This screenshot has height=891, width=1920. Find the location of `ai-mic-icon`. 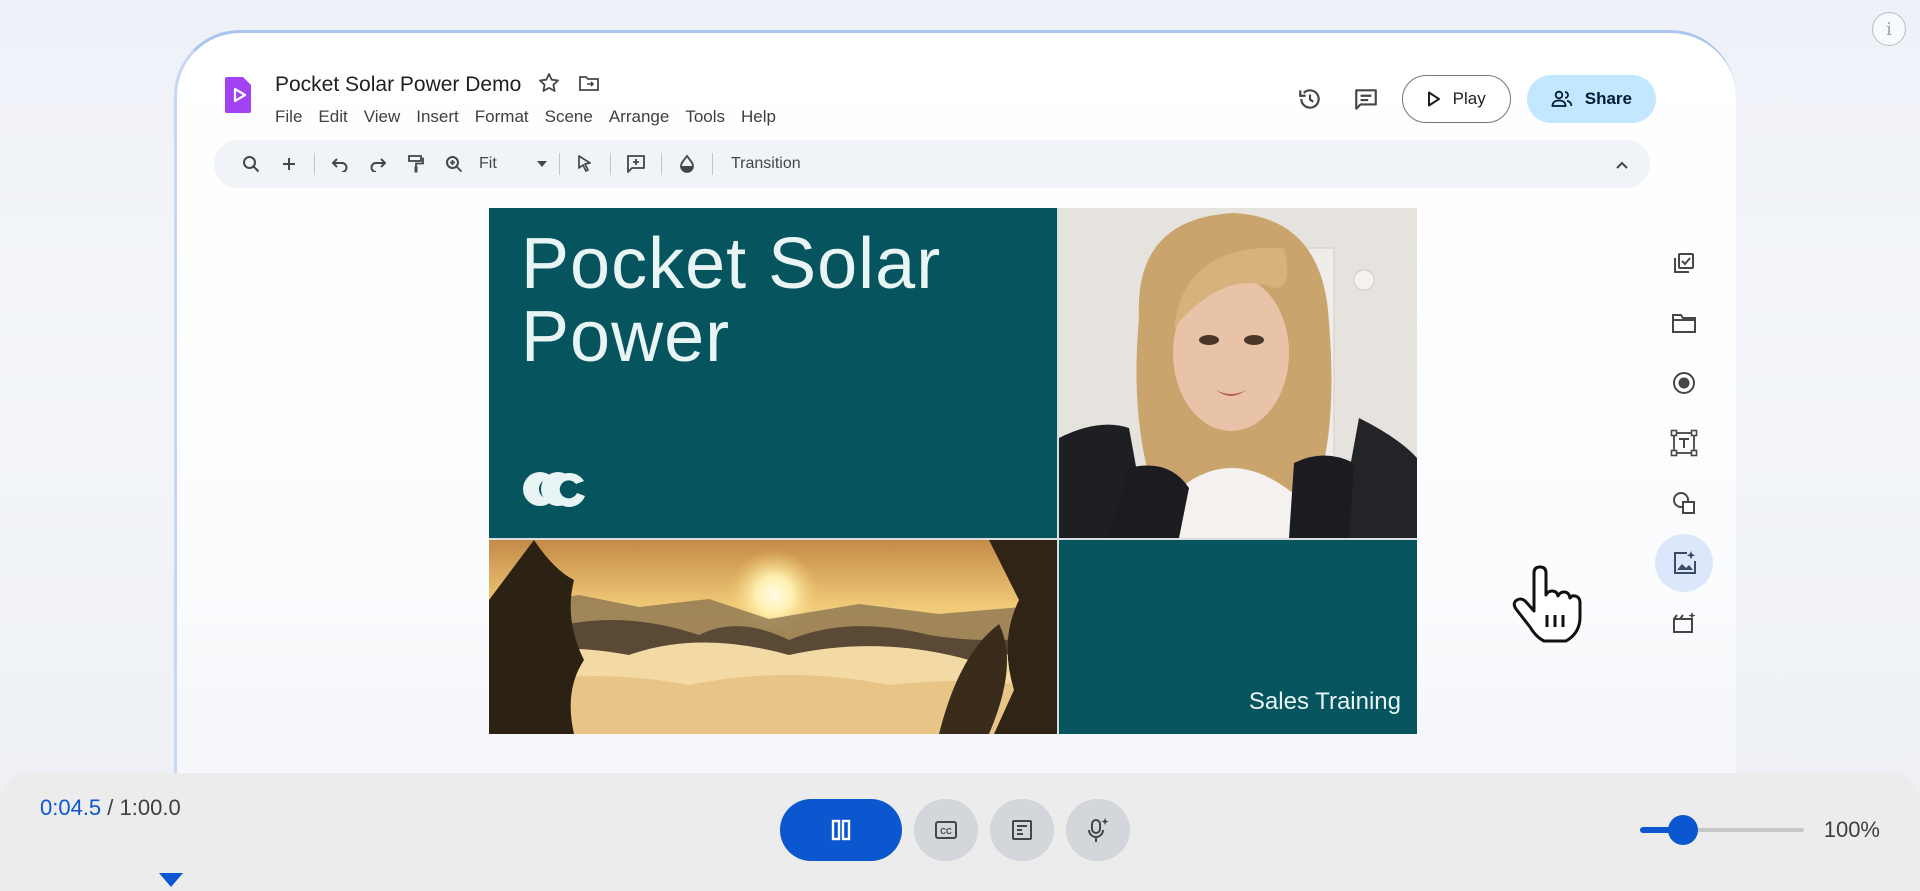

ai-mic-icon is located at coordinates (1098, 830).